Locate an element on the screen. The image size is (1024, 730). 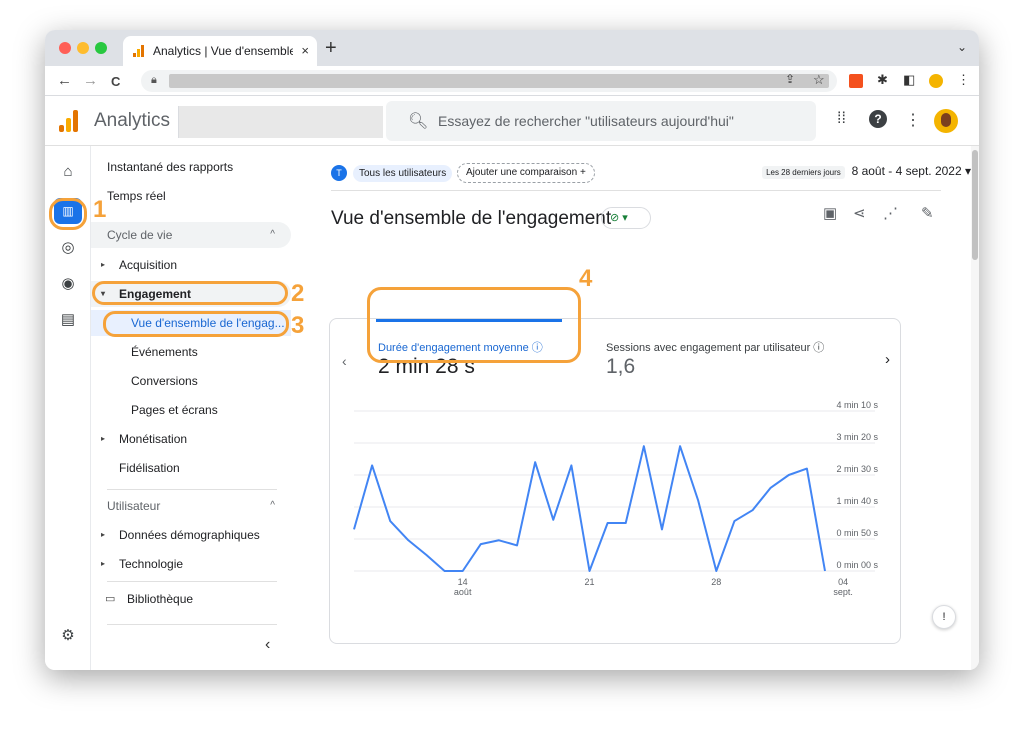
page-scrollbar is located at coordinates (975, 408).